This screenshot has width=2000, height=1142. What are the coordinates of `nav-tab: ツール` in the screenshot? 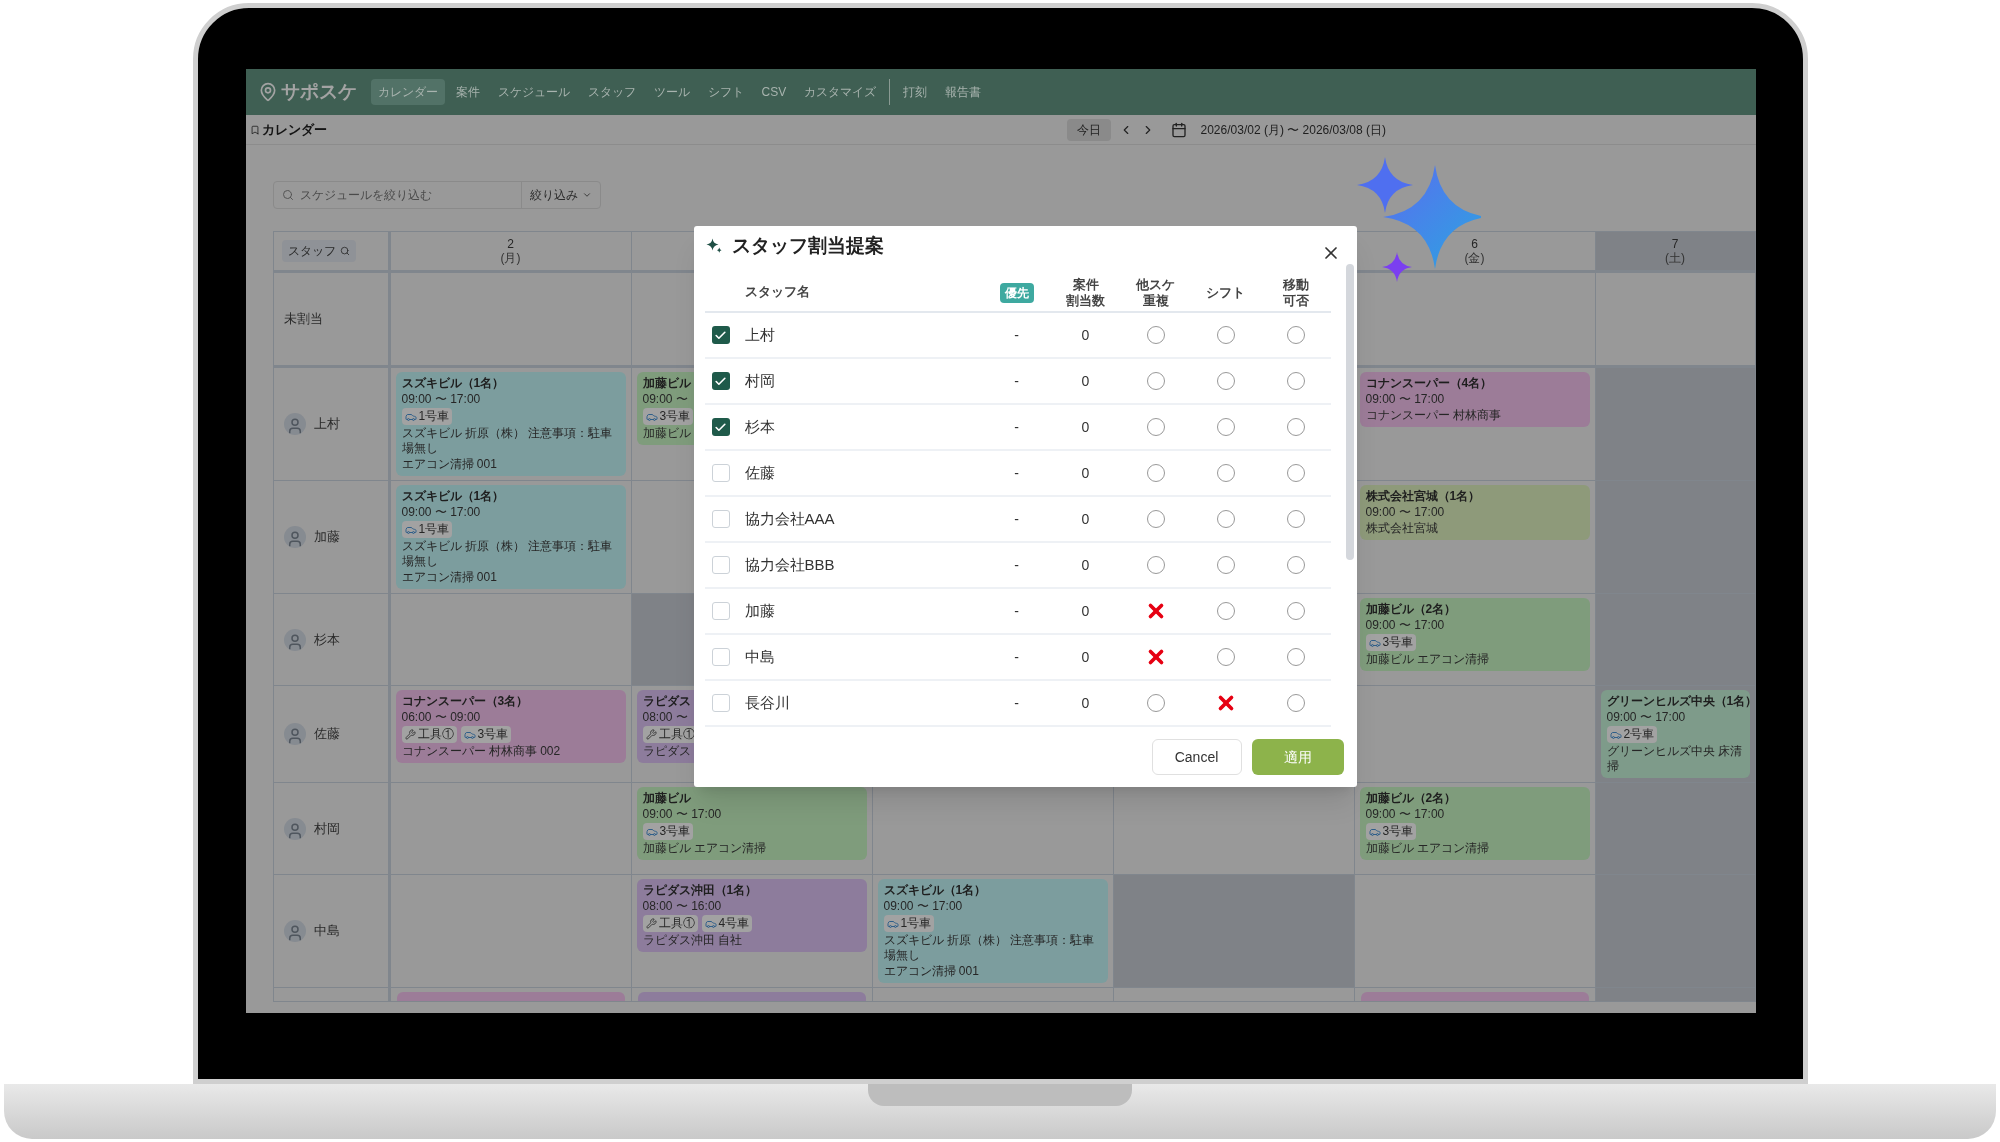 It's located at (671, 92).